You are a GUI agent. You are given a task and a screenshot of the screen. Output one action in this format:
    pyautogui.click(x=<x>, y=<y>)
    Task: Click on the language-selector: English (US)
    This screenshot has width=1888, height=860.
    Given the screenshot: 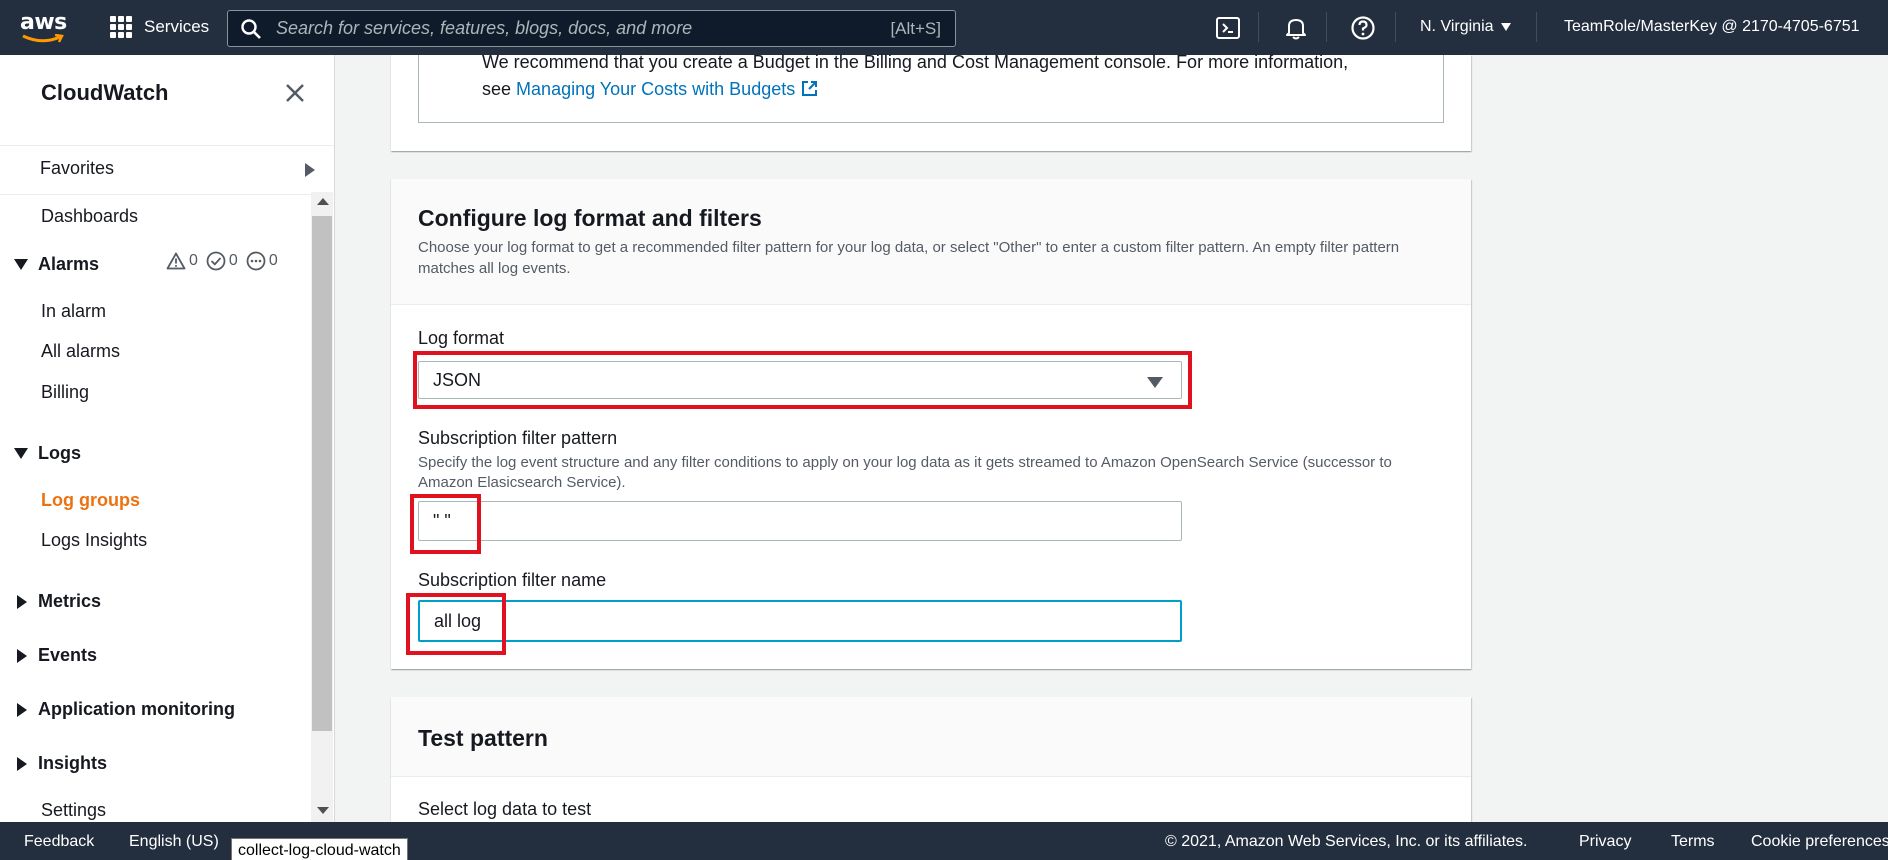 What is the action you would take?
    pyautogui.click(x=174, y=842)
    